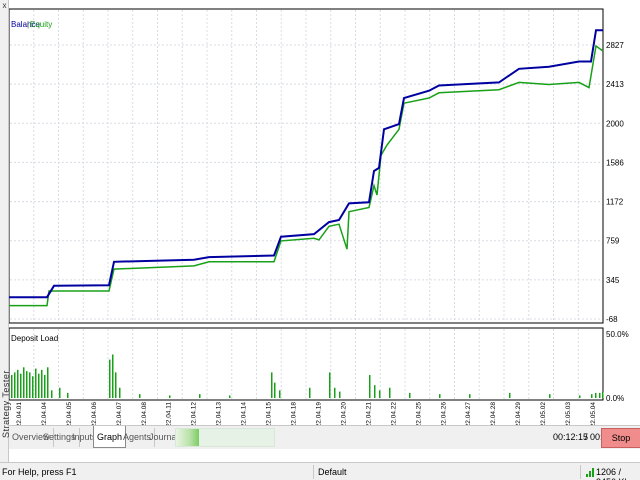  Describe the element at coordinates (620, 438) in the screenshot. I see `stop-button: Stop` at that location.